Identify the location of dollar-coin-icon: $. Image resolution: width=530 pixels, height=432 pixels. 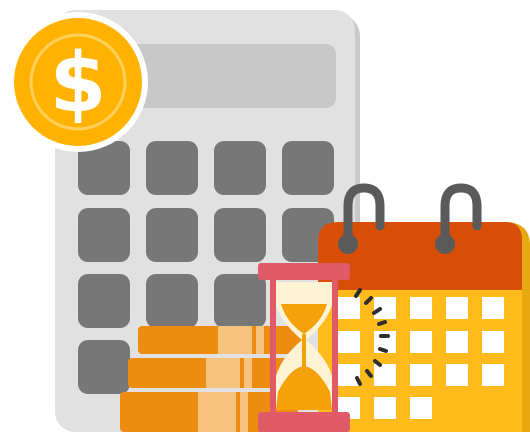
(78, 82).